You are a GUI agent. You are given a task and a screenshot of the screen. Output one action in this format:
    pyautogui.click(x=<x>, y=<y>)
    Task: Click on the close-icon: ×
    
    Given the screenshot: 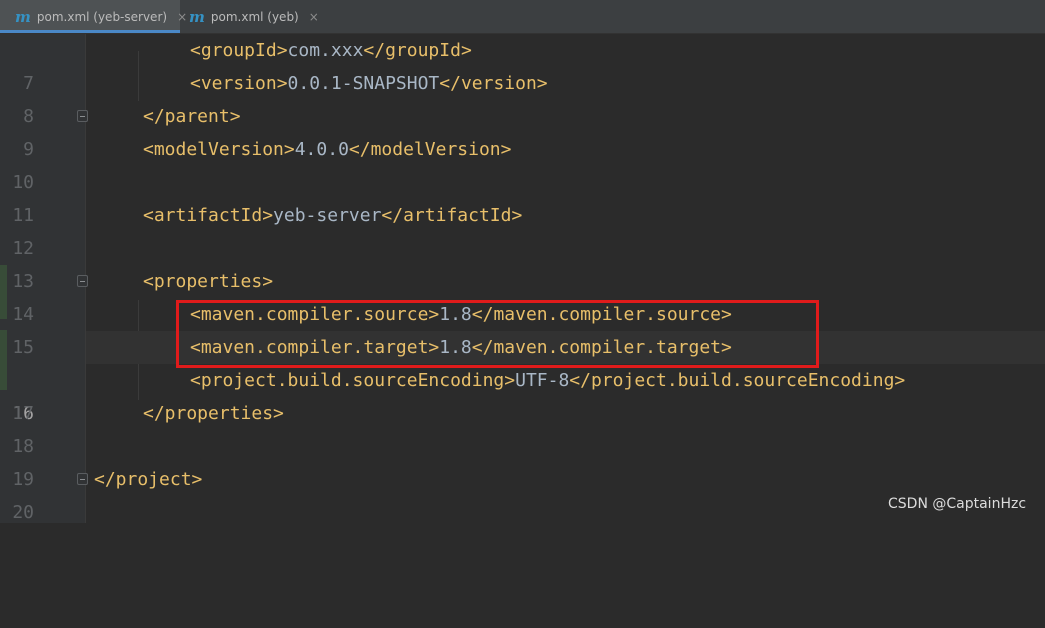 What is the action you would take?
    pyautogui.click(x=314, y=17)
    